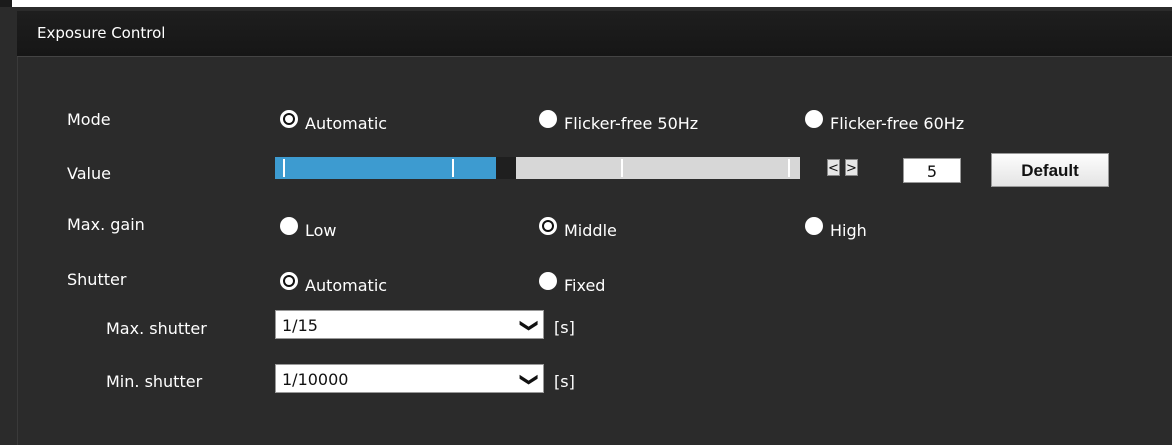  I want to click on value-input: 5, so click(932, 170).